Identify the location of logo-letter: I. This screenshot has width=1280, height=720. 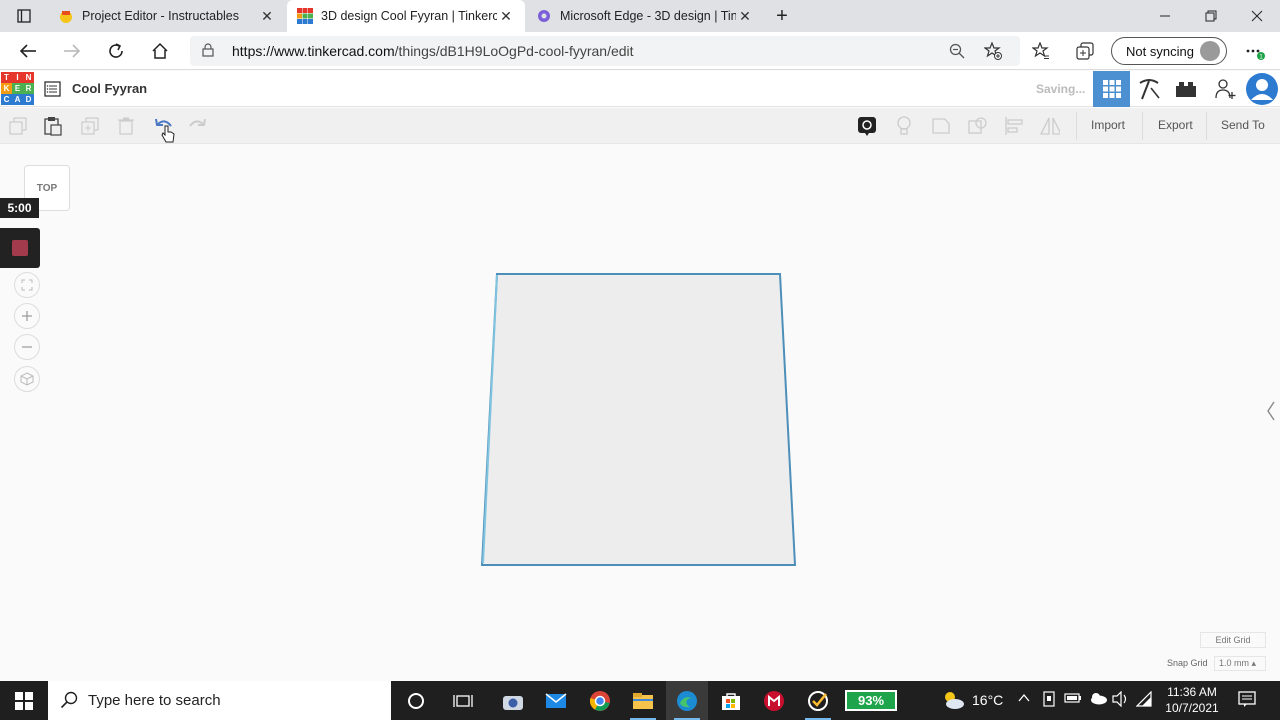
(17, 77).